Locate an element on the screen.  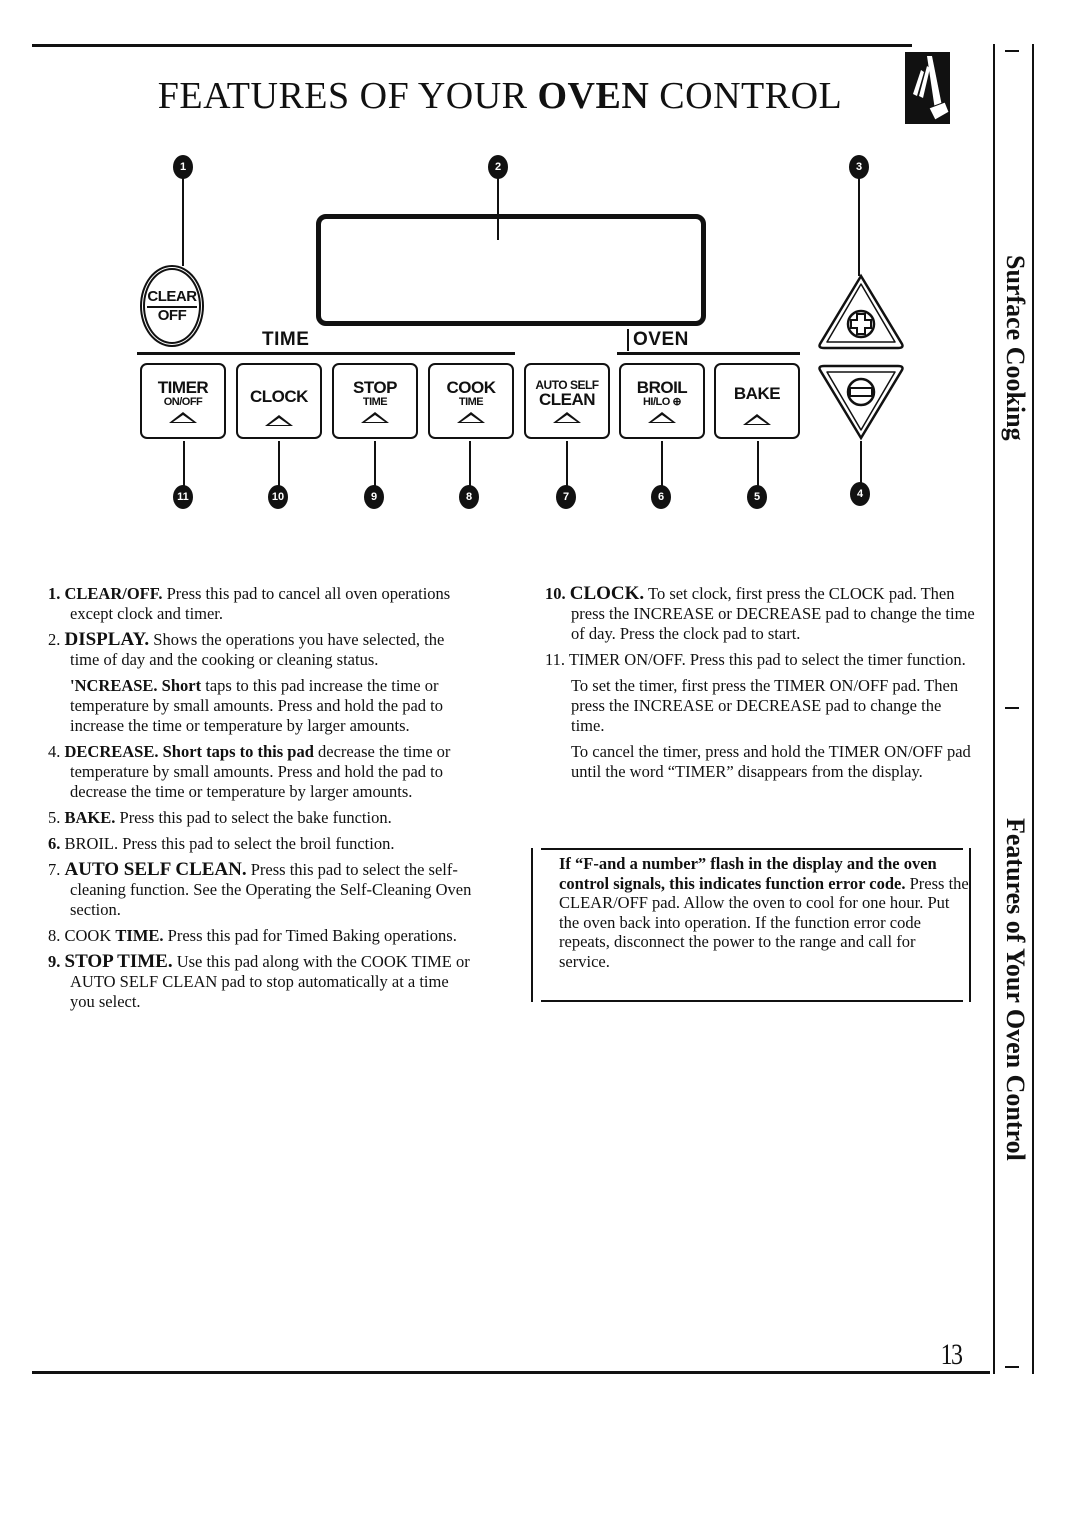
pad-label: STOP is located at coordinates (375, 387).